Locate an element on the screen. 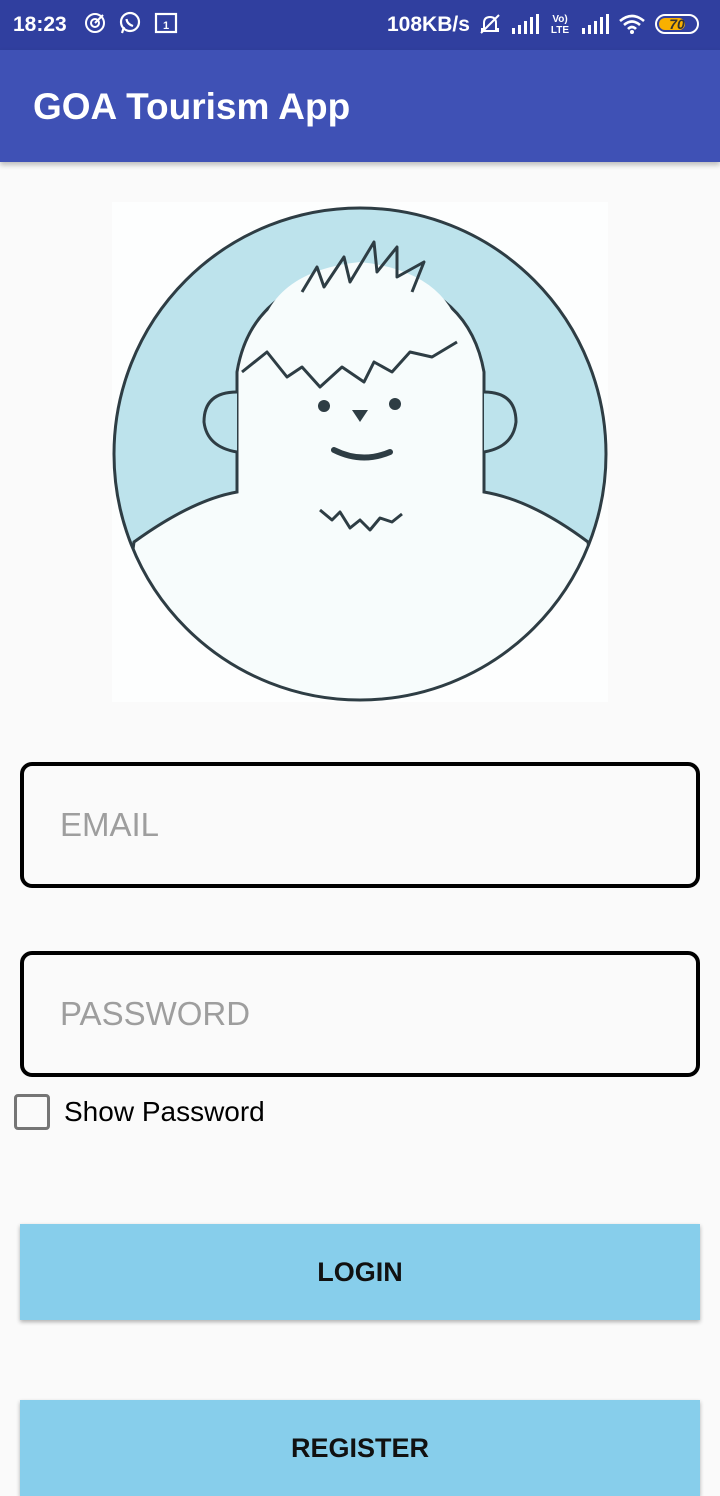  battery-level: 70 is located at coordinates (677, 24).